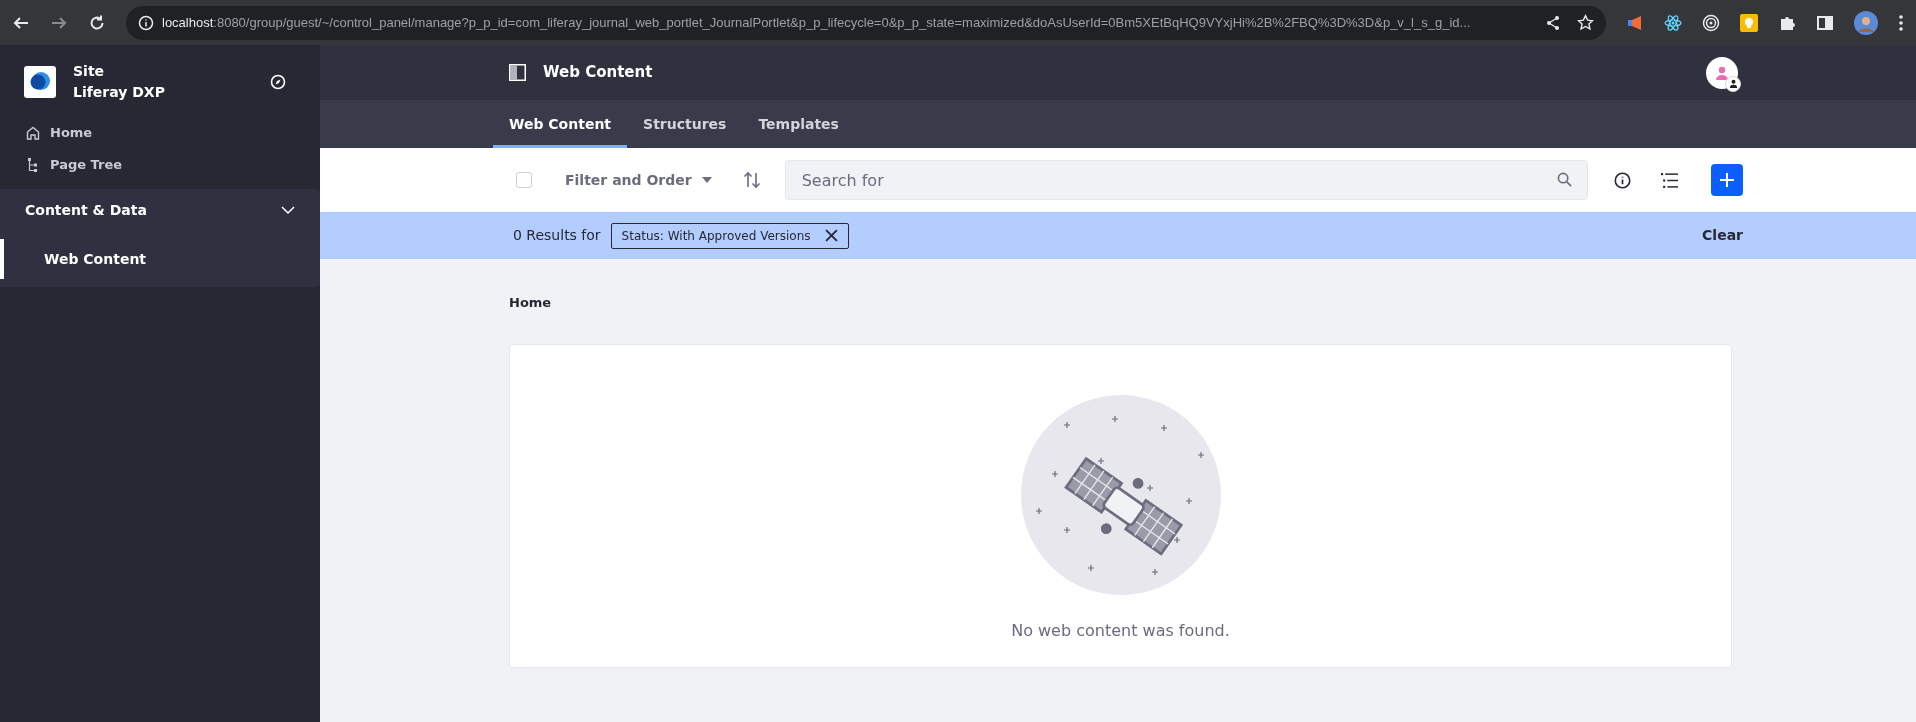 This screenshot has width=1916, height=722. What do you see at coordinates (598, 73) in the screenshot?
I see `page-title: Web Content` at bounding box center [598, 73].